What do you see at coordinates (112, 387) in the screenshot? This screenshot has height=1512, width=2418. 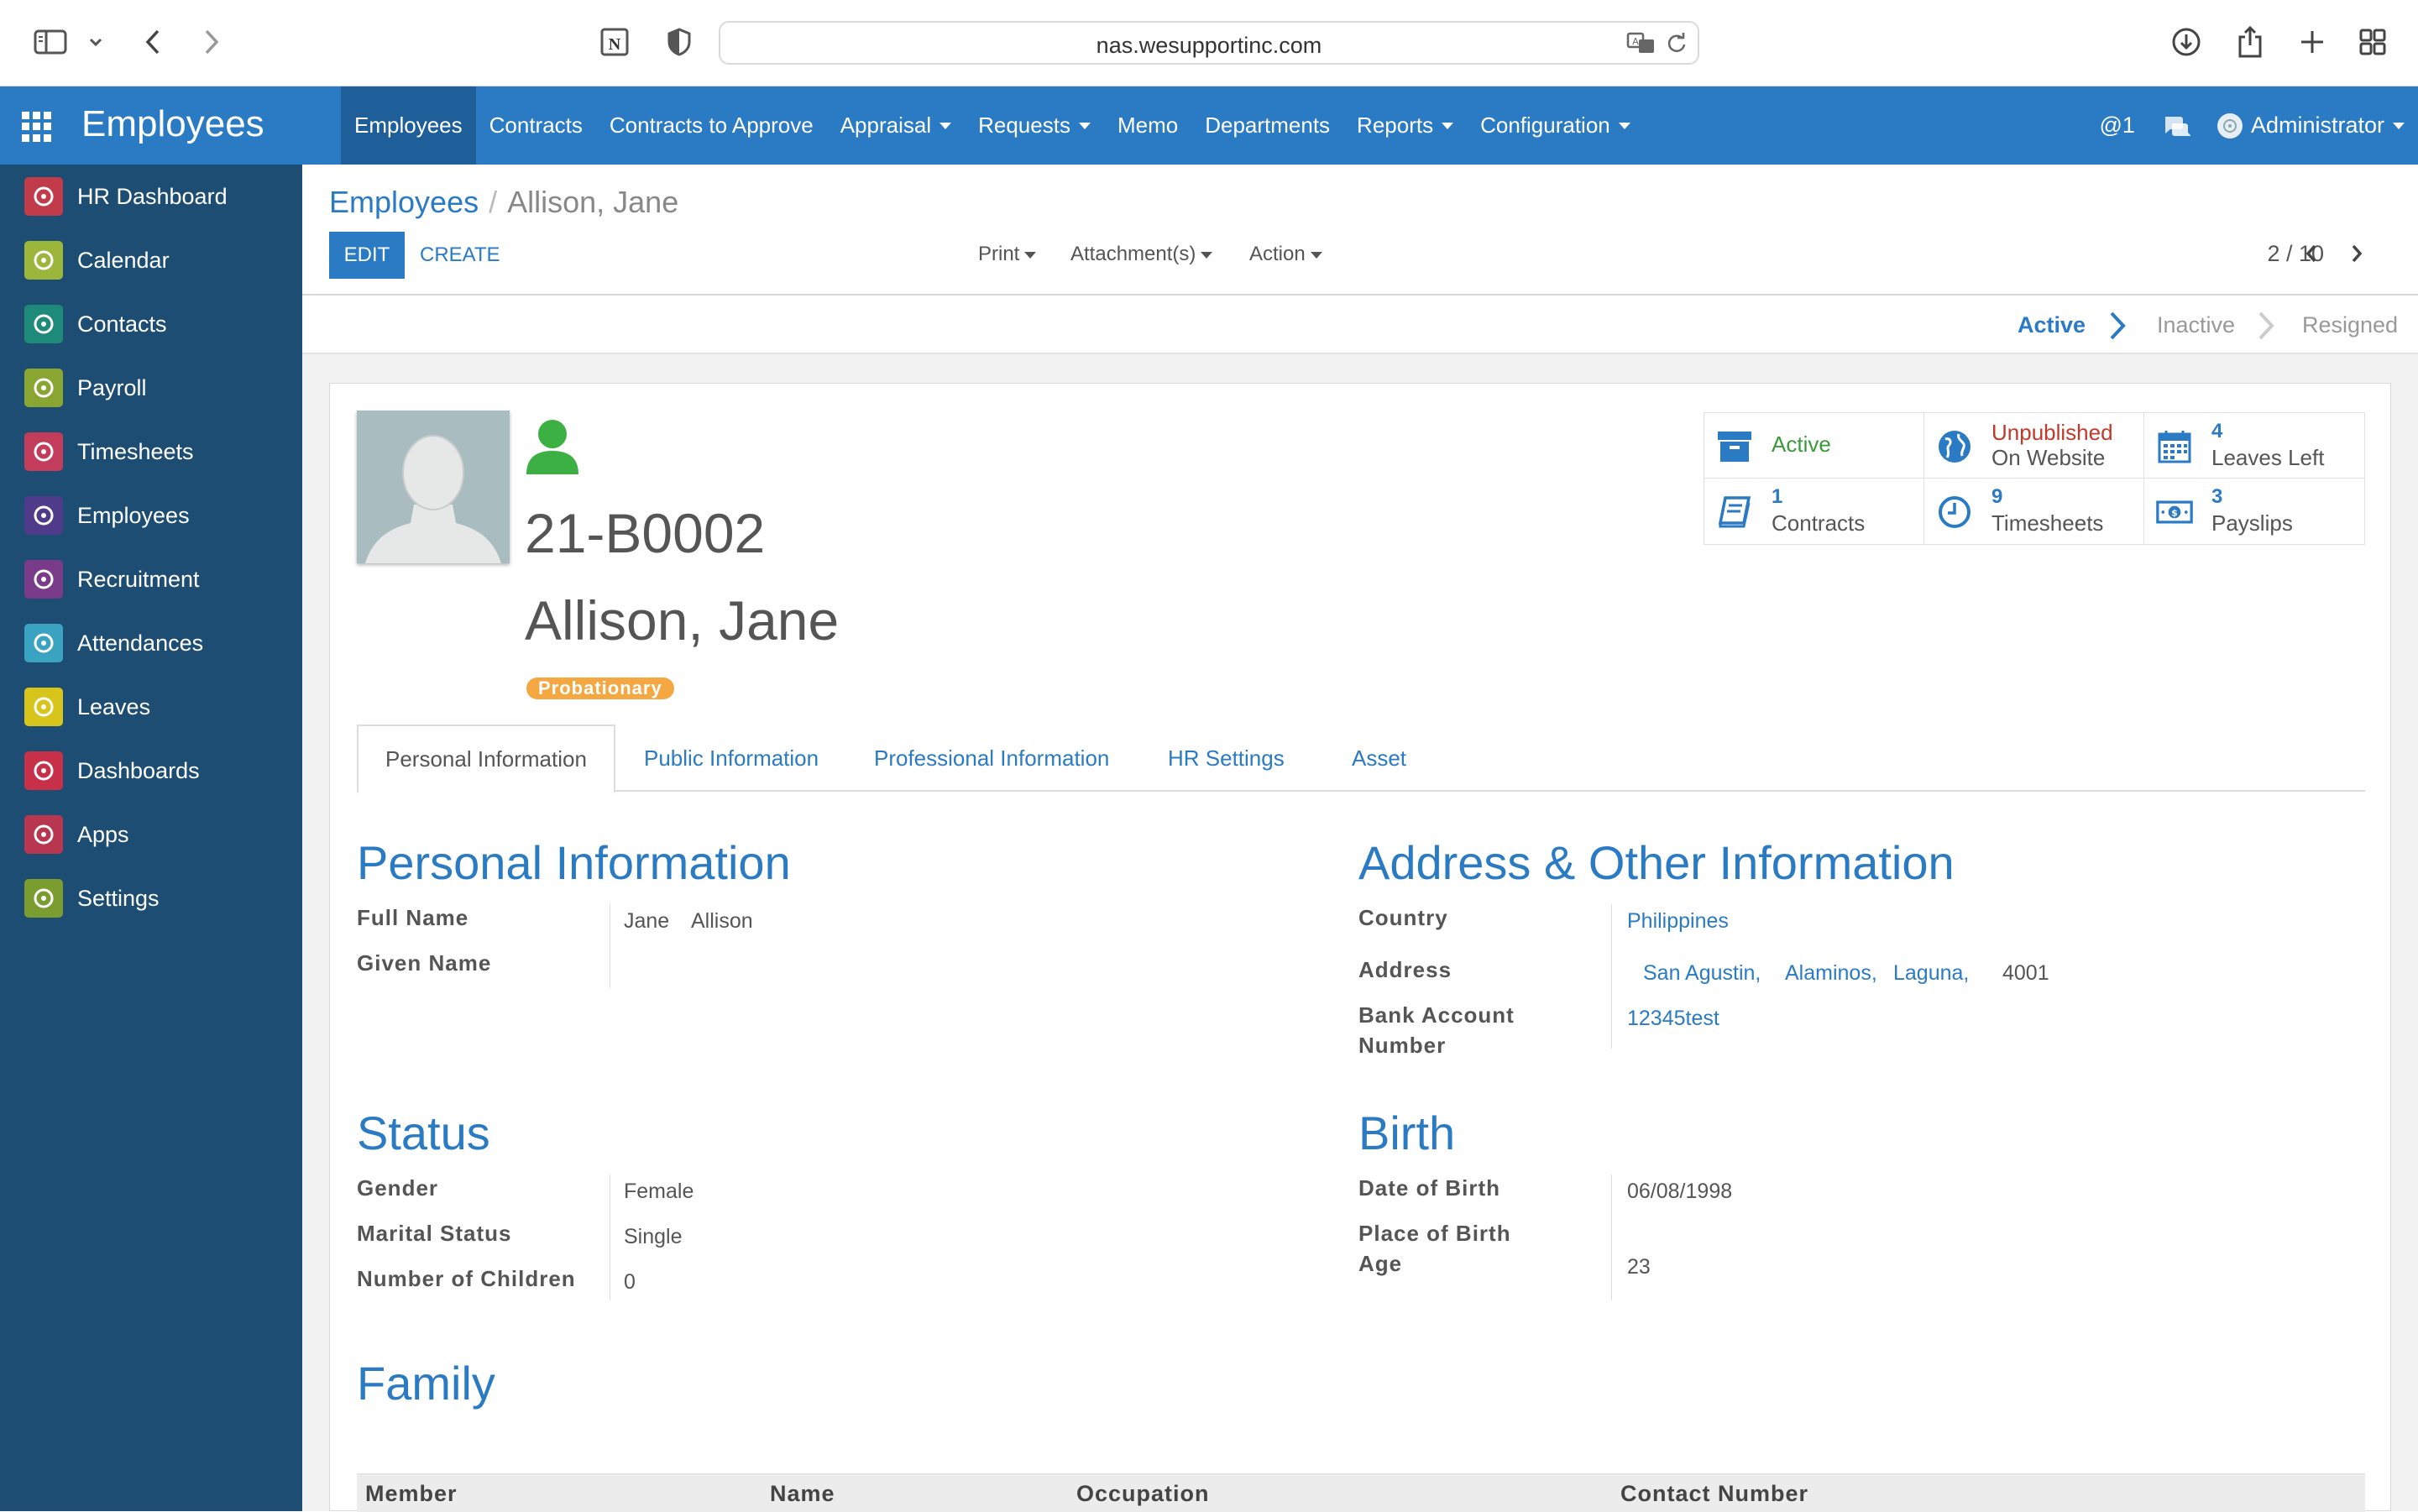 I see `sidebar-item-label: Payroll` at bounding box center [112, 387].